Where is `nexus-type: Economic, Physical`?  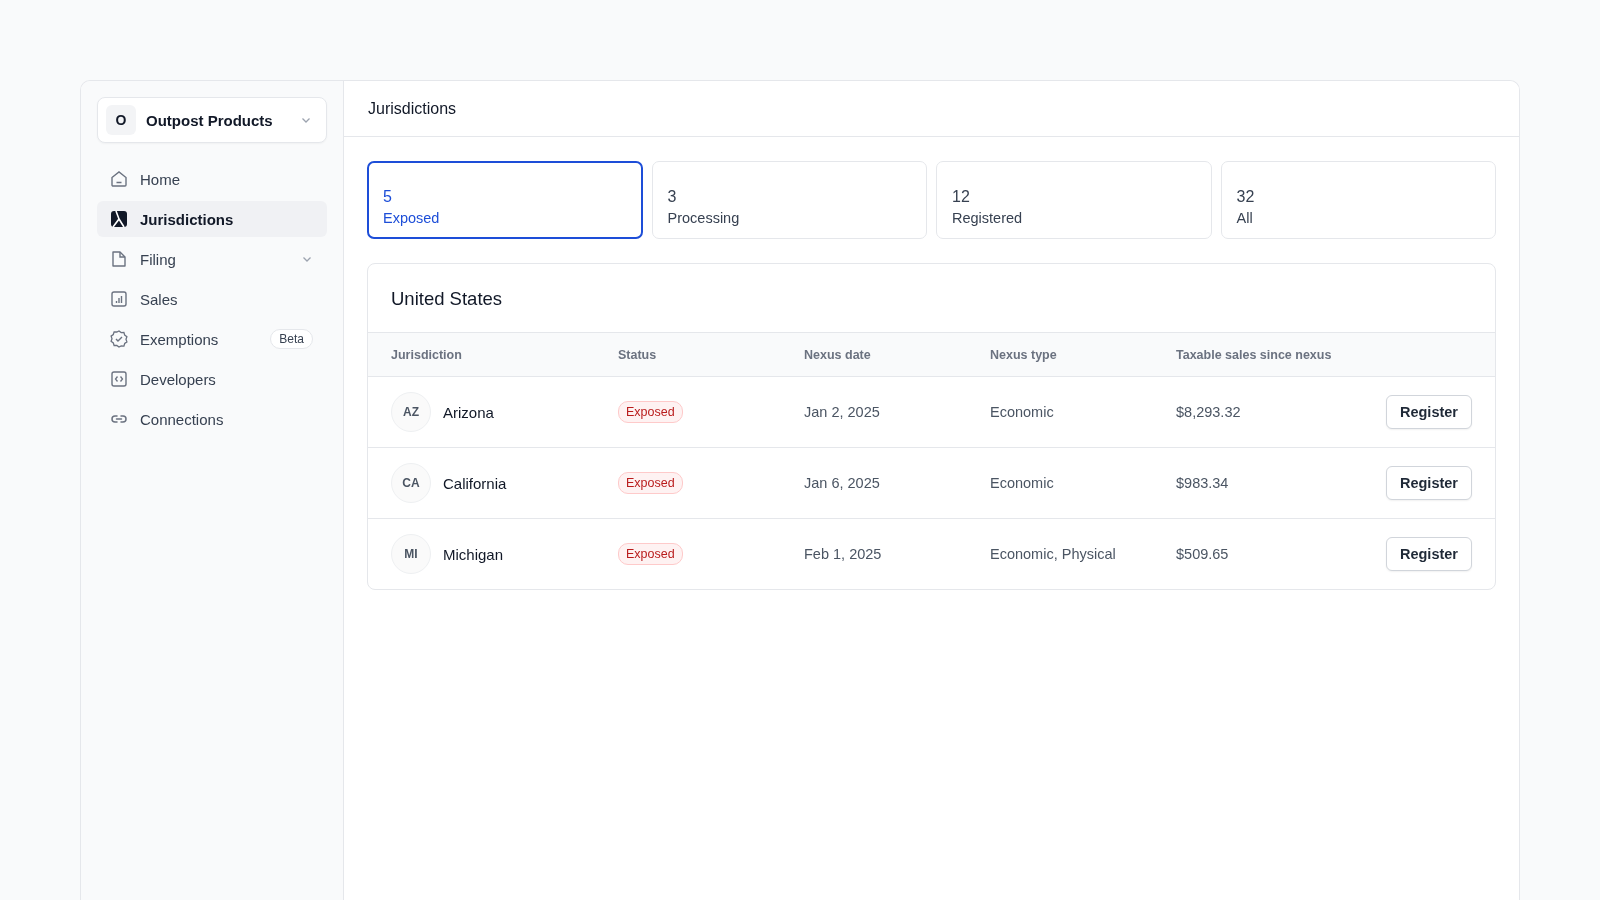
nexus-type: Economic, Physical is located at coordinates (1053, 554).